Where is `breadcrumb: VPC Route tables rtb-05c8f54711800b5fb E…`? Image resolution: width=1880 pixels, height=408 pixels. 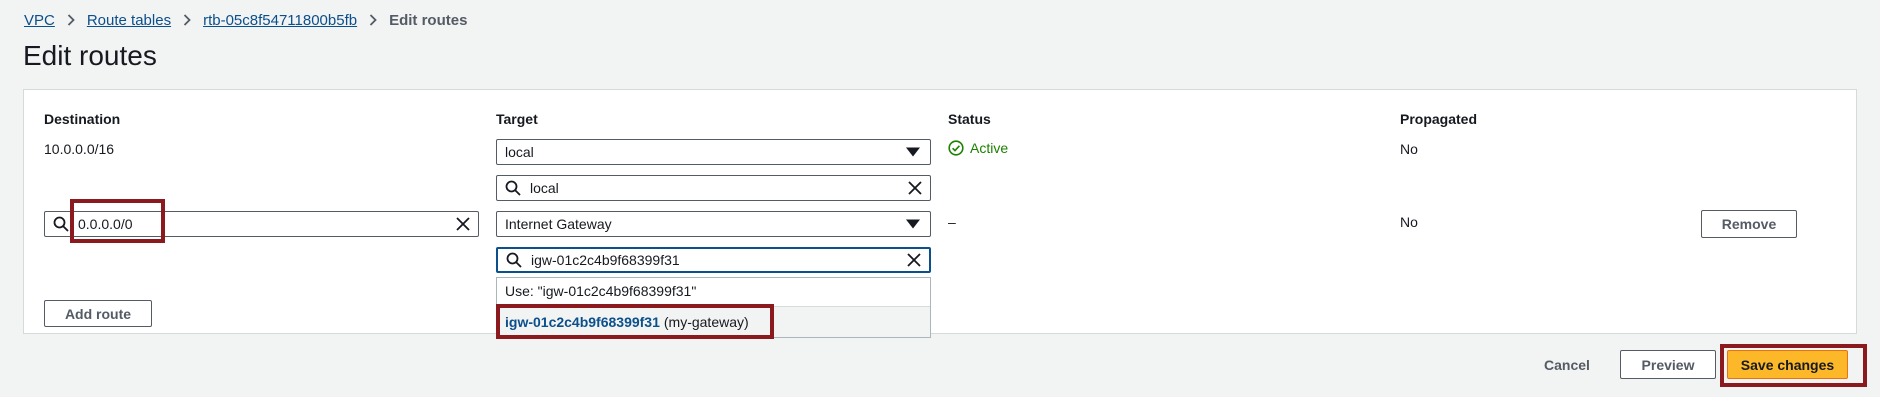 breadcrumb: VPC Route tables rtb-05c8f54711800b5fb E… is located at coordinates (245, 20).